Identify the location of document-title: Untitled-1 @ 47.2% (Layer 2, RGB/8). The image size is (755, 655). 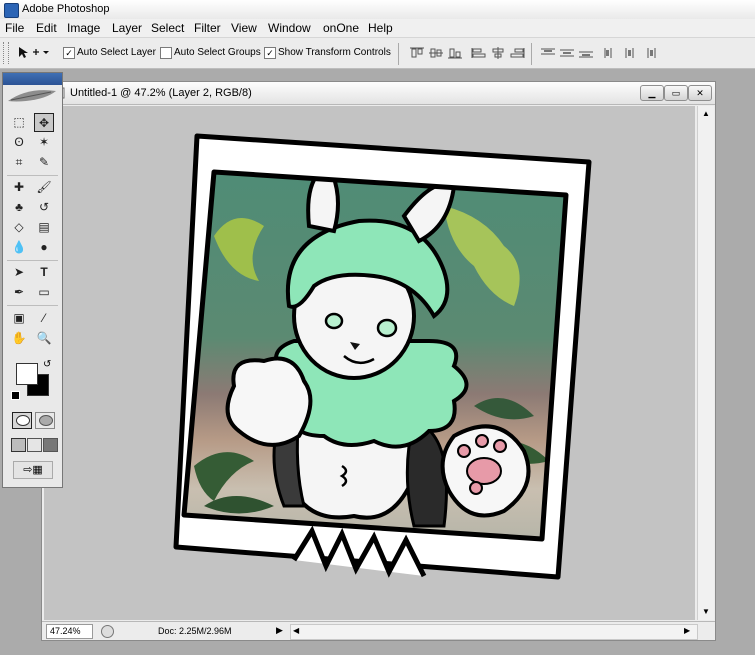
(161, 93).